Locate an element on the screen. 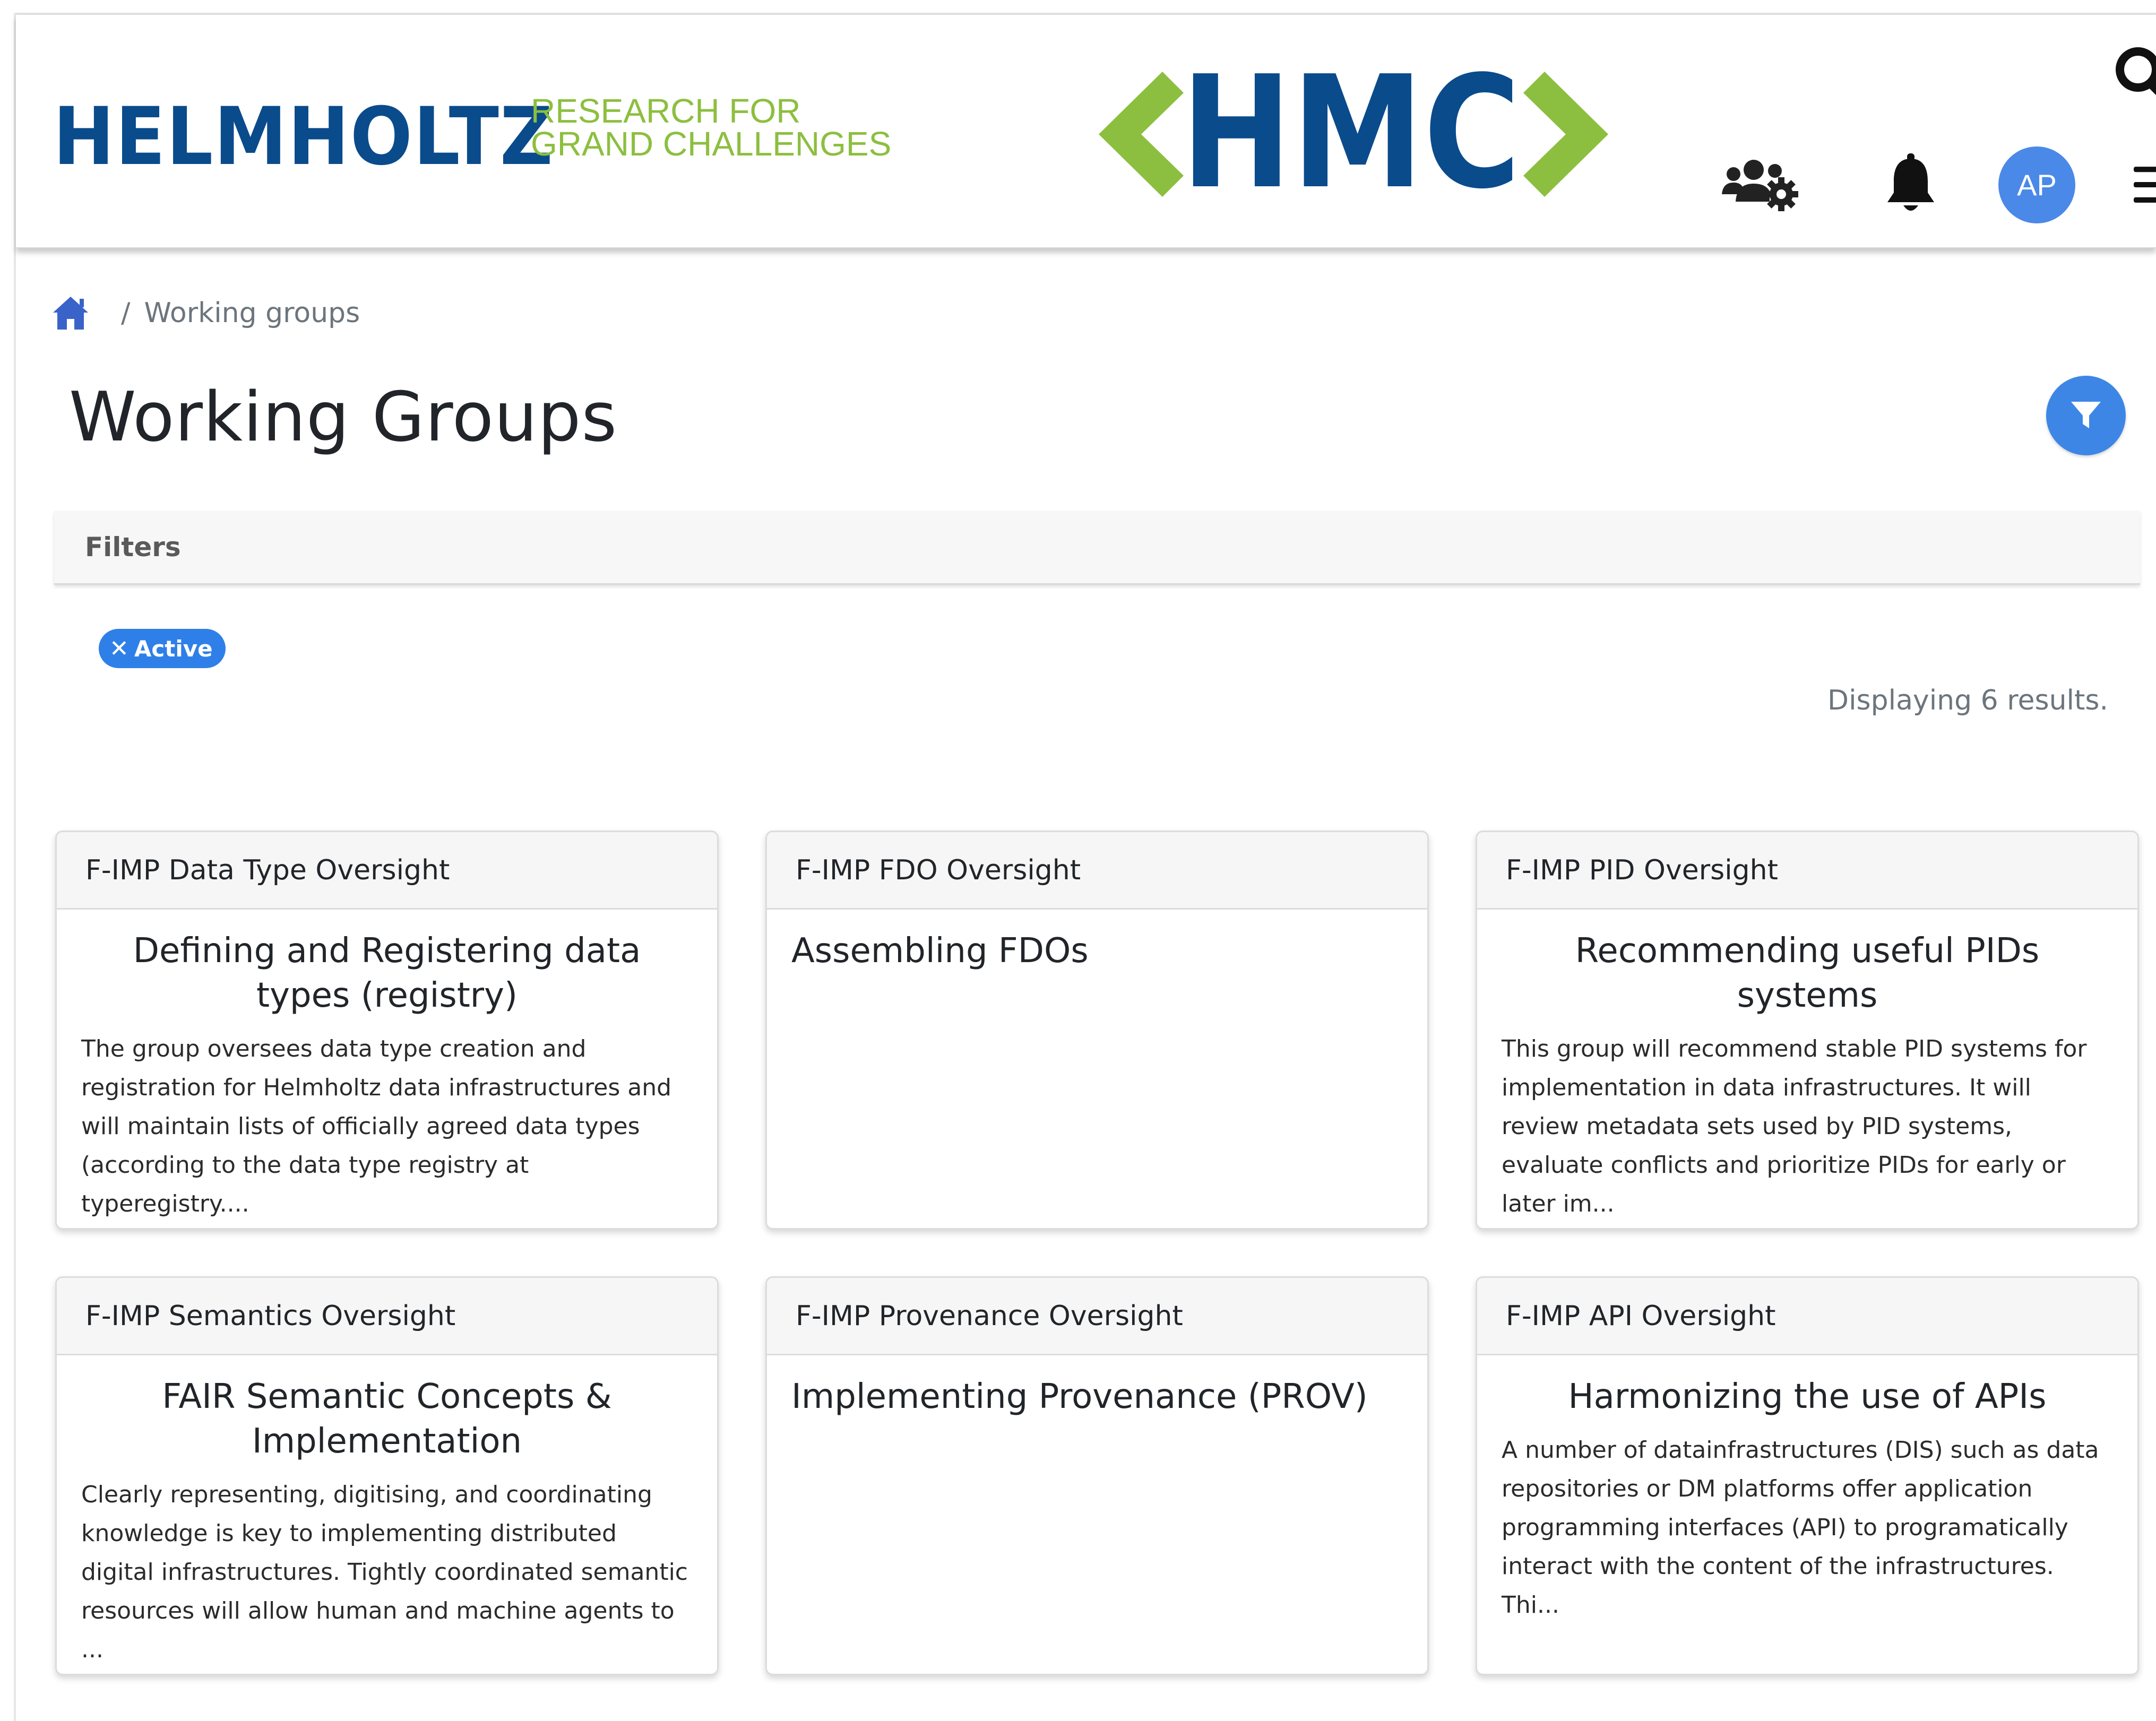 The height and width of the screenshot is (1721, 2156). hmc-logo: HMC is located at coordinates (1353, 132).